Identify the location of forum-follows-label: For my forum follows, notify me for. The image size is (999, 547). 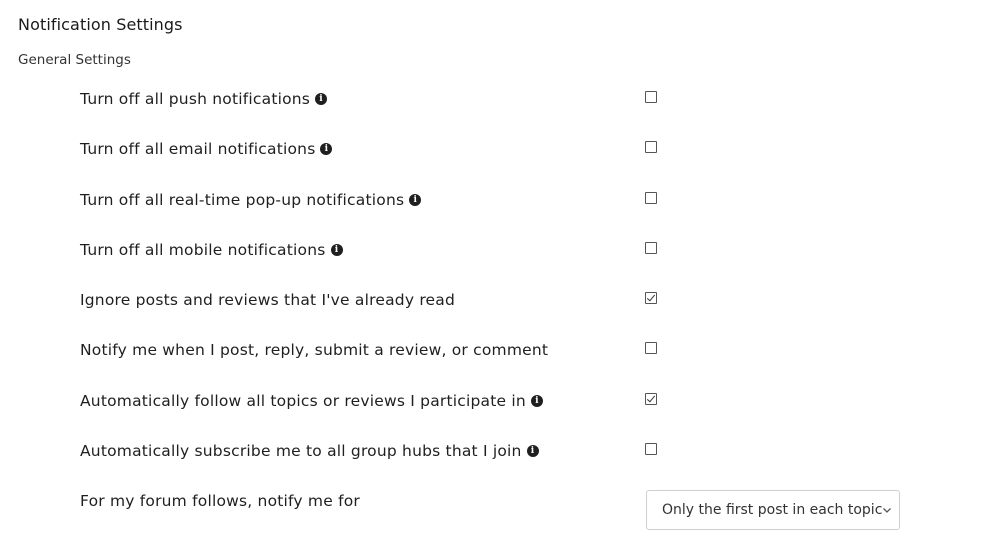
(220, 501).